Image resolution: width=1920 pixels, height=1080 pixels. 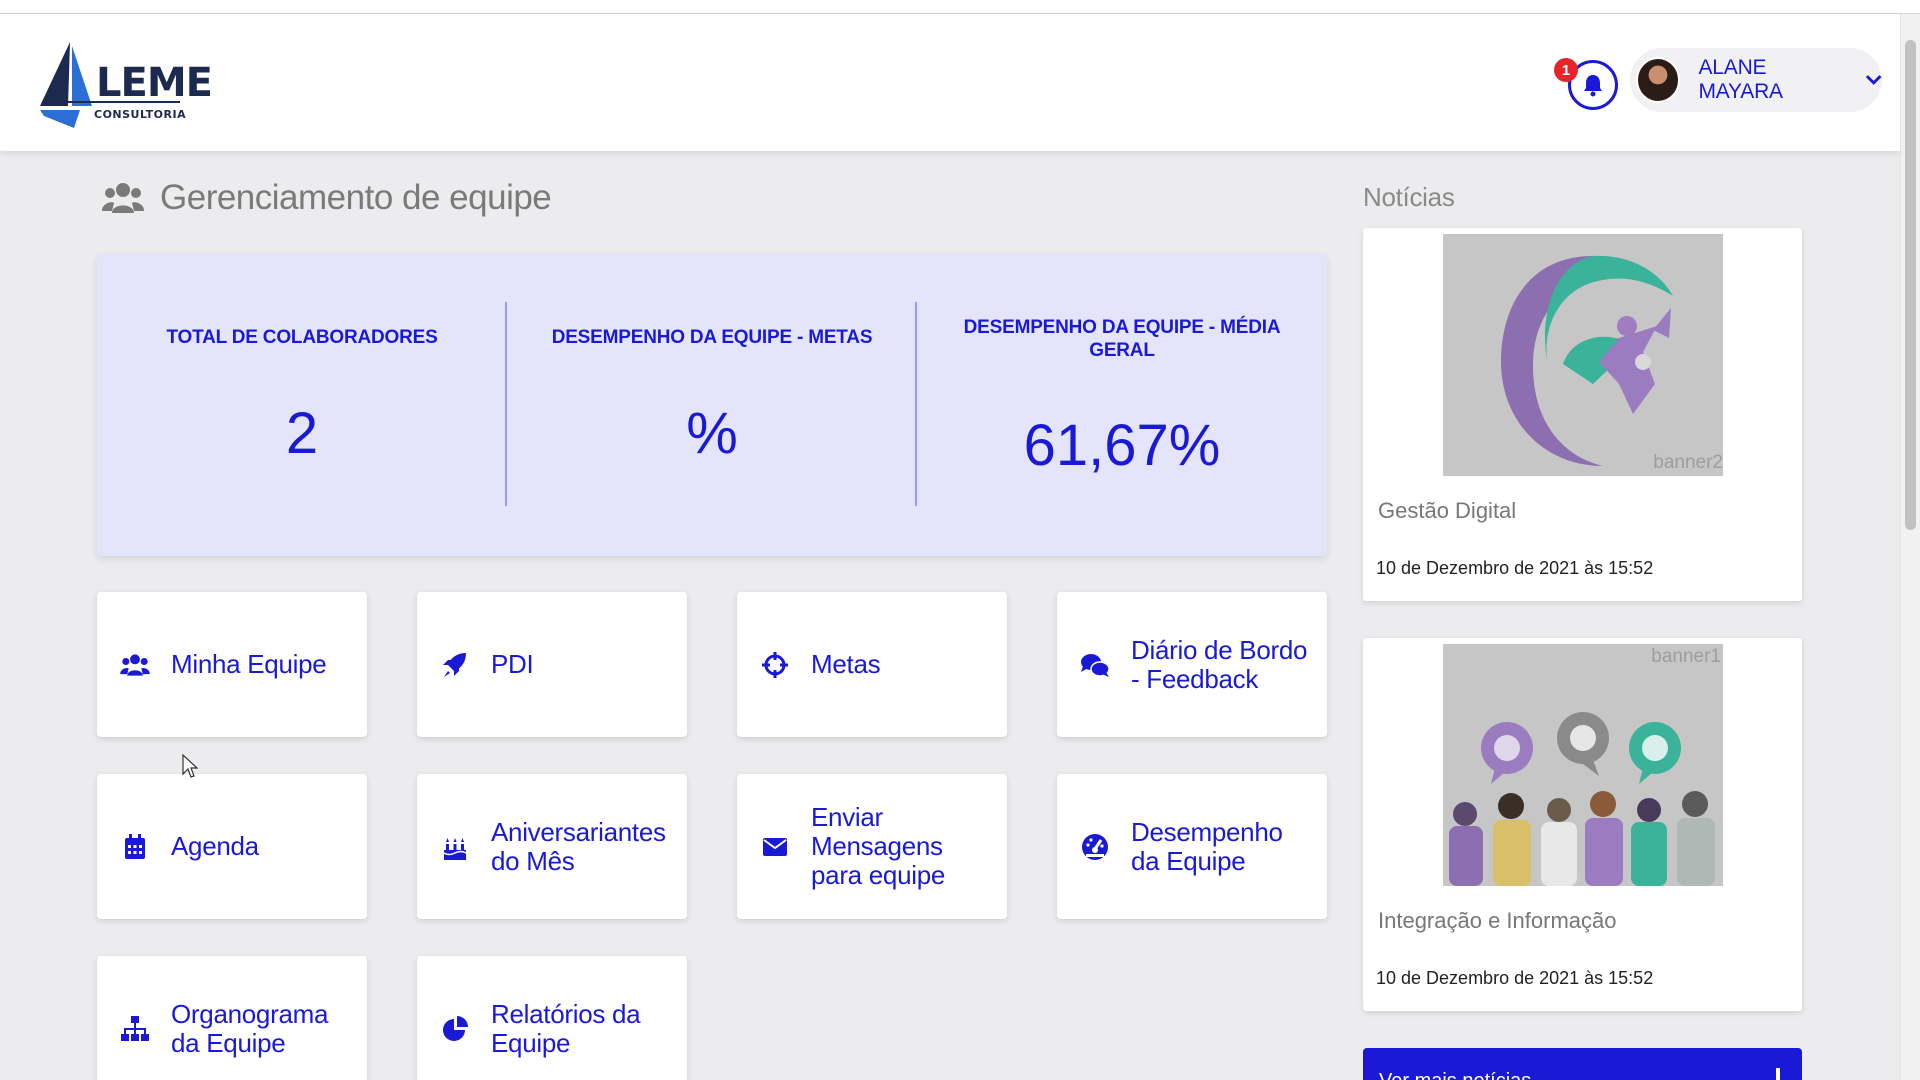 I want to click on logo-wordmark: LEME, so click(x=154, y=83).